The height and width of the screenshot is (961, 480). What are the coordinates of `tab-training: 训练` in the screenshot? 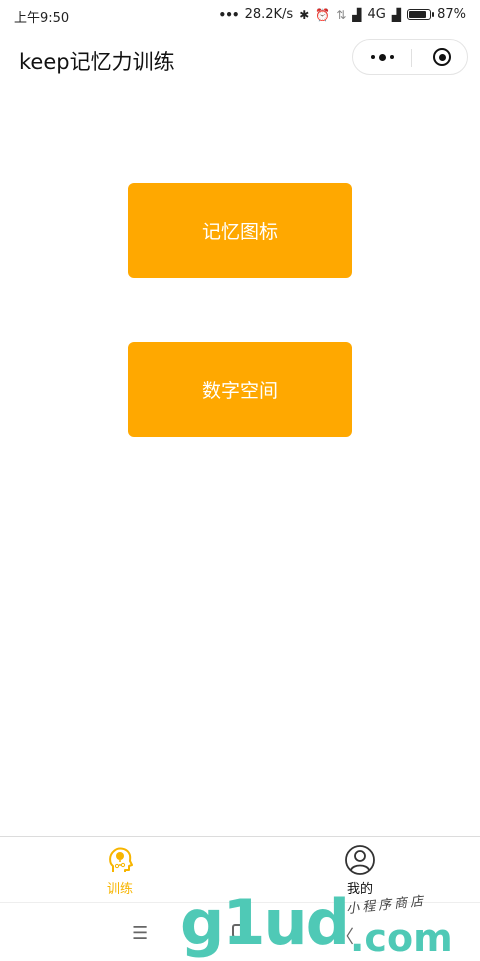 It's located at (120, 870).